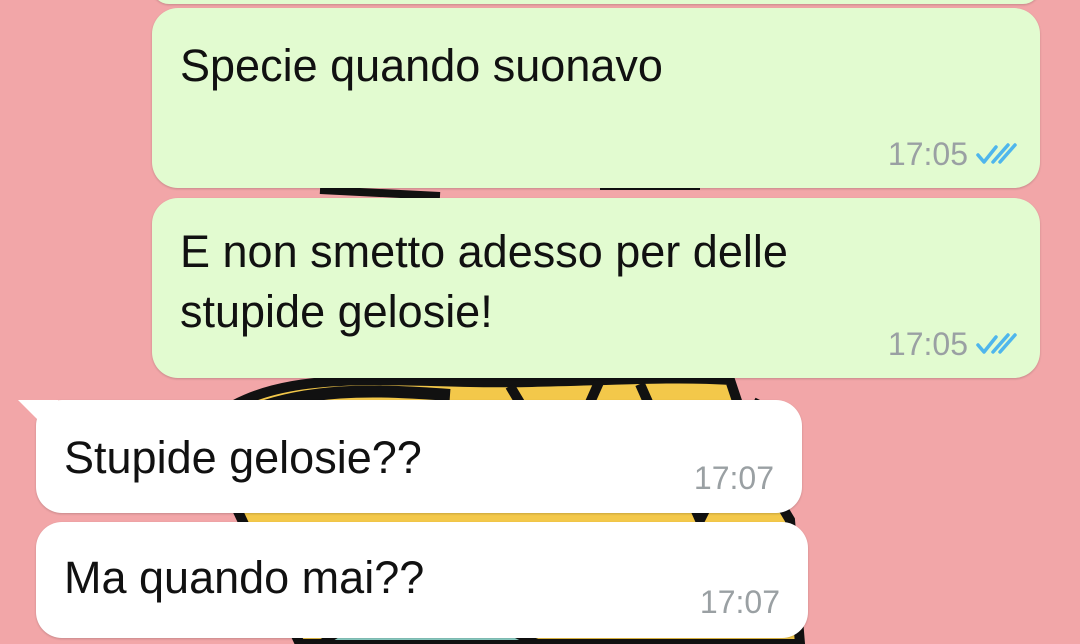 The height and width of the screenshot is (644, 1080). I want to click on incoming-message-bubble: Ma quando mai?? 17:07, so click(422, 580).